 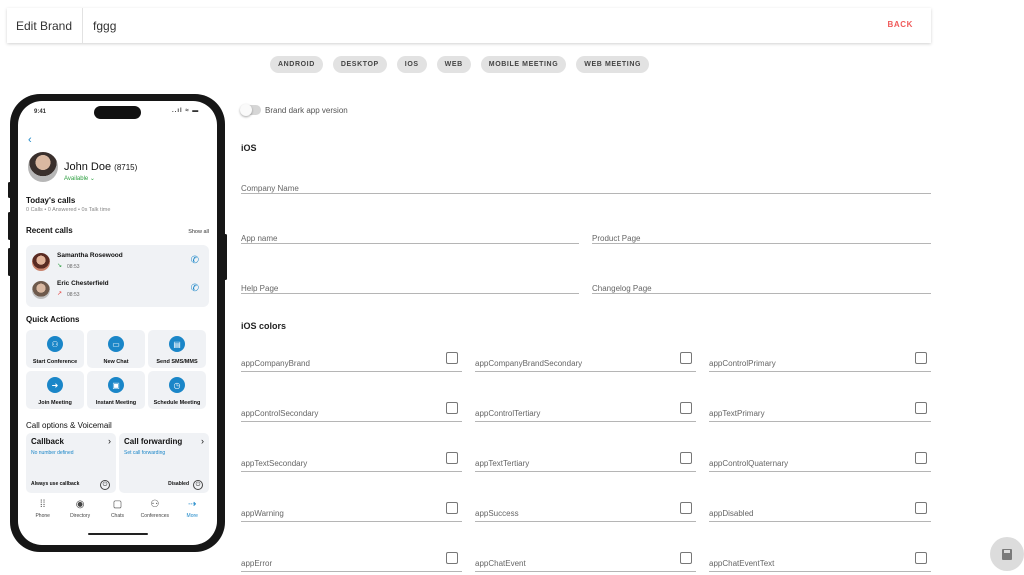 What do you see at coordinates (177, 390) in the screenshot?
I see `quick-action-schedule-meeting: ◷ Schedule Meeting` at bounding box center [177, 390].